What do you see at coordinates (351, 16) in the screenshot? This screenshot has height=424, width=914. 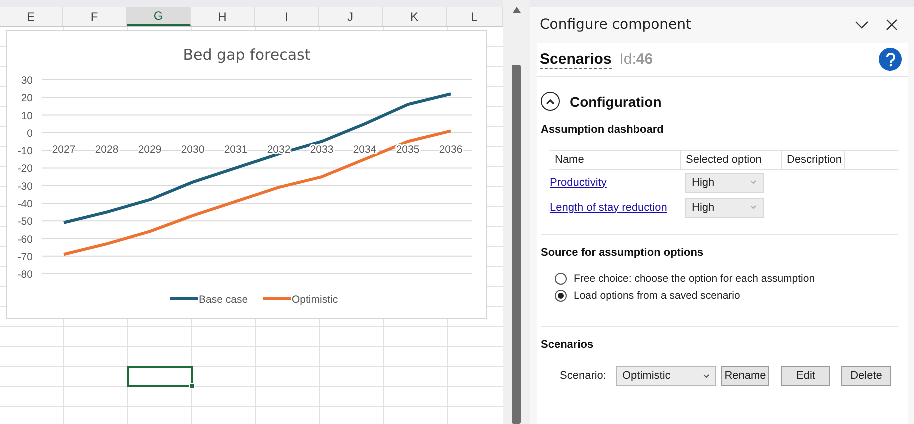 I see `column-header: J` at bounding box center [351, 16].